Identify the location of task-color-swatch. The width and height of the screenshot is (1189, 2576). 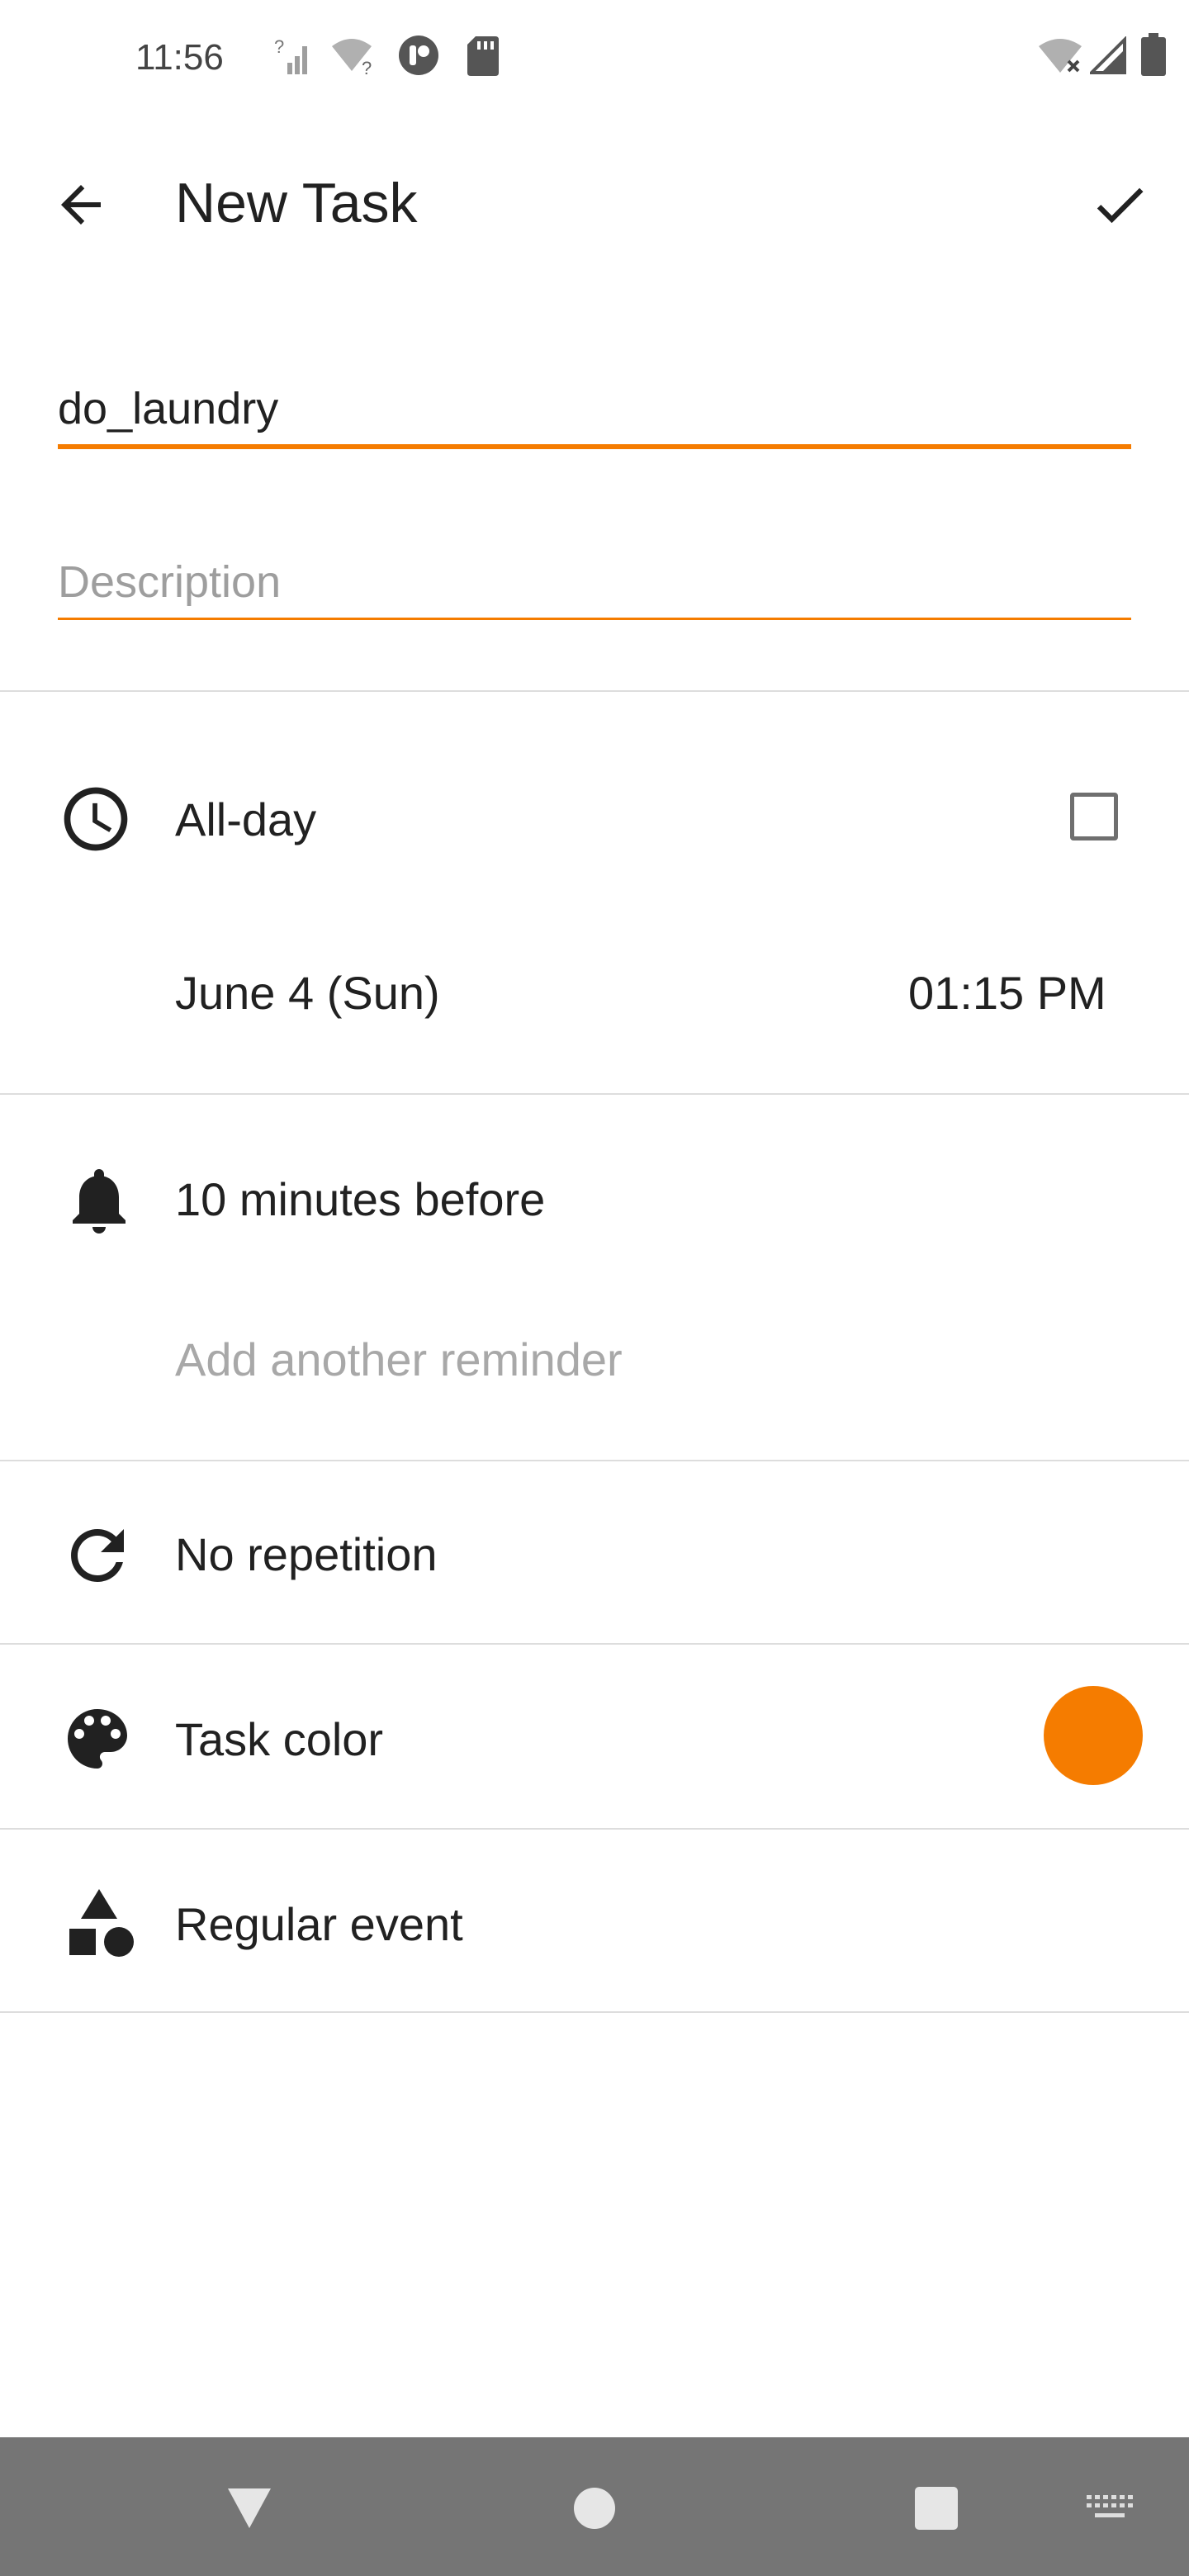
(1093, 1735).